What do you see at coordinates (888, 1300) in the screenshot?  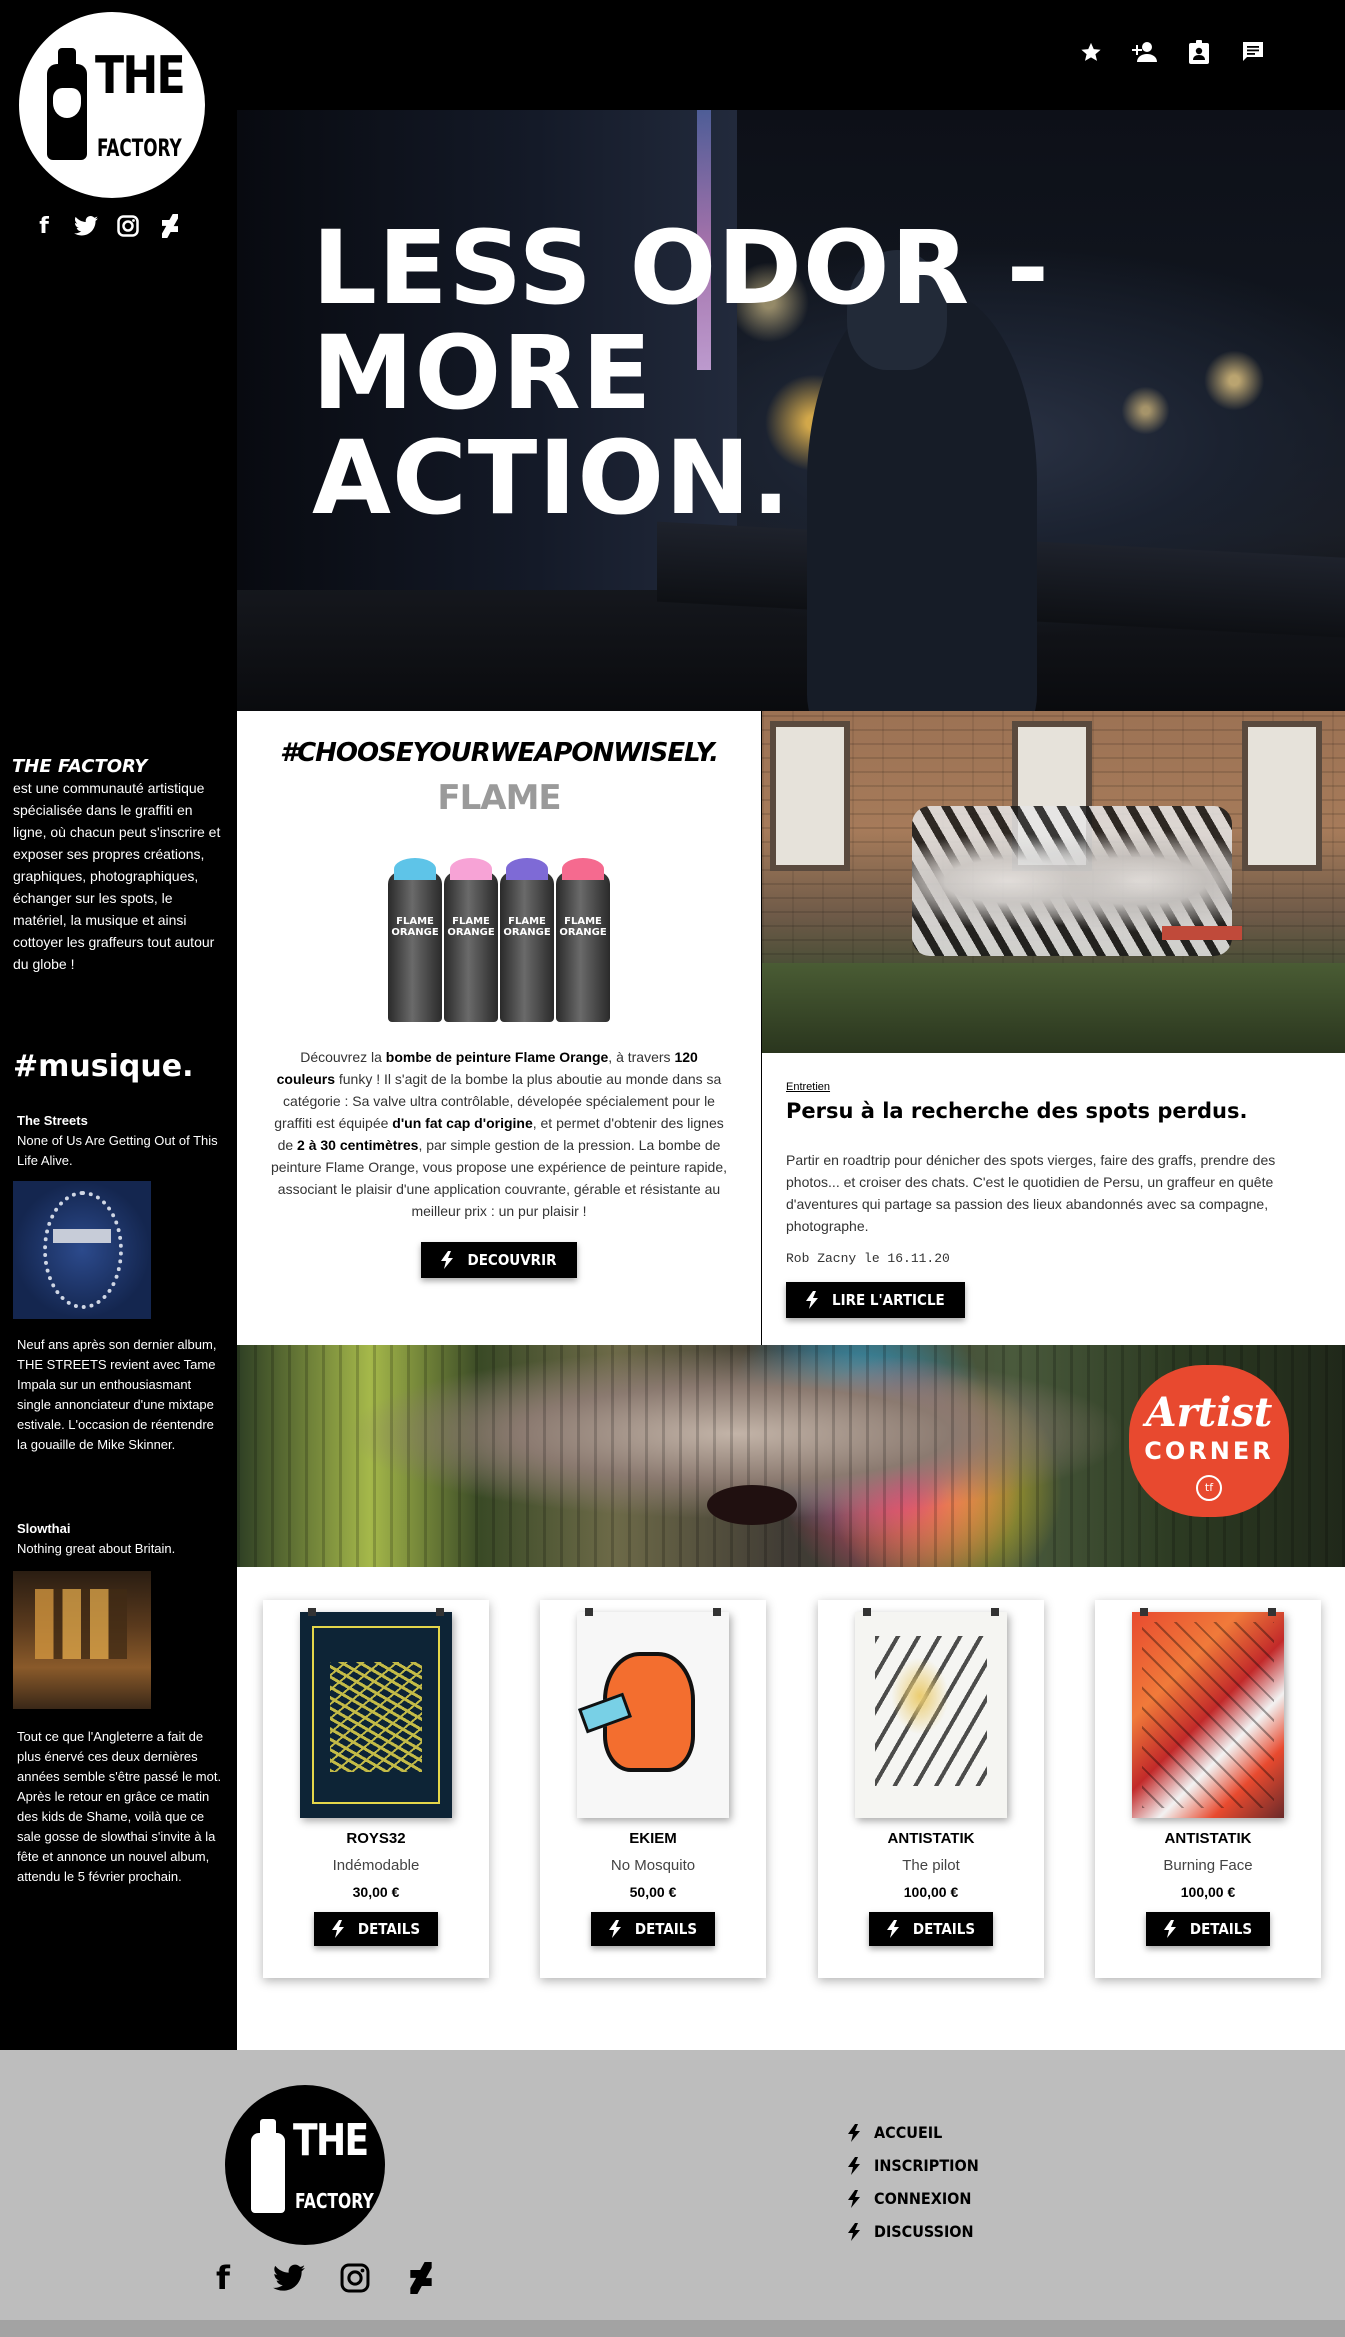 I see `read-article-button-label: LIRE L'ARTICLE` at bounding box center [888, 1300].